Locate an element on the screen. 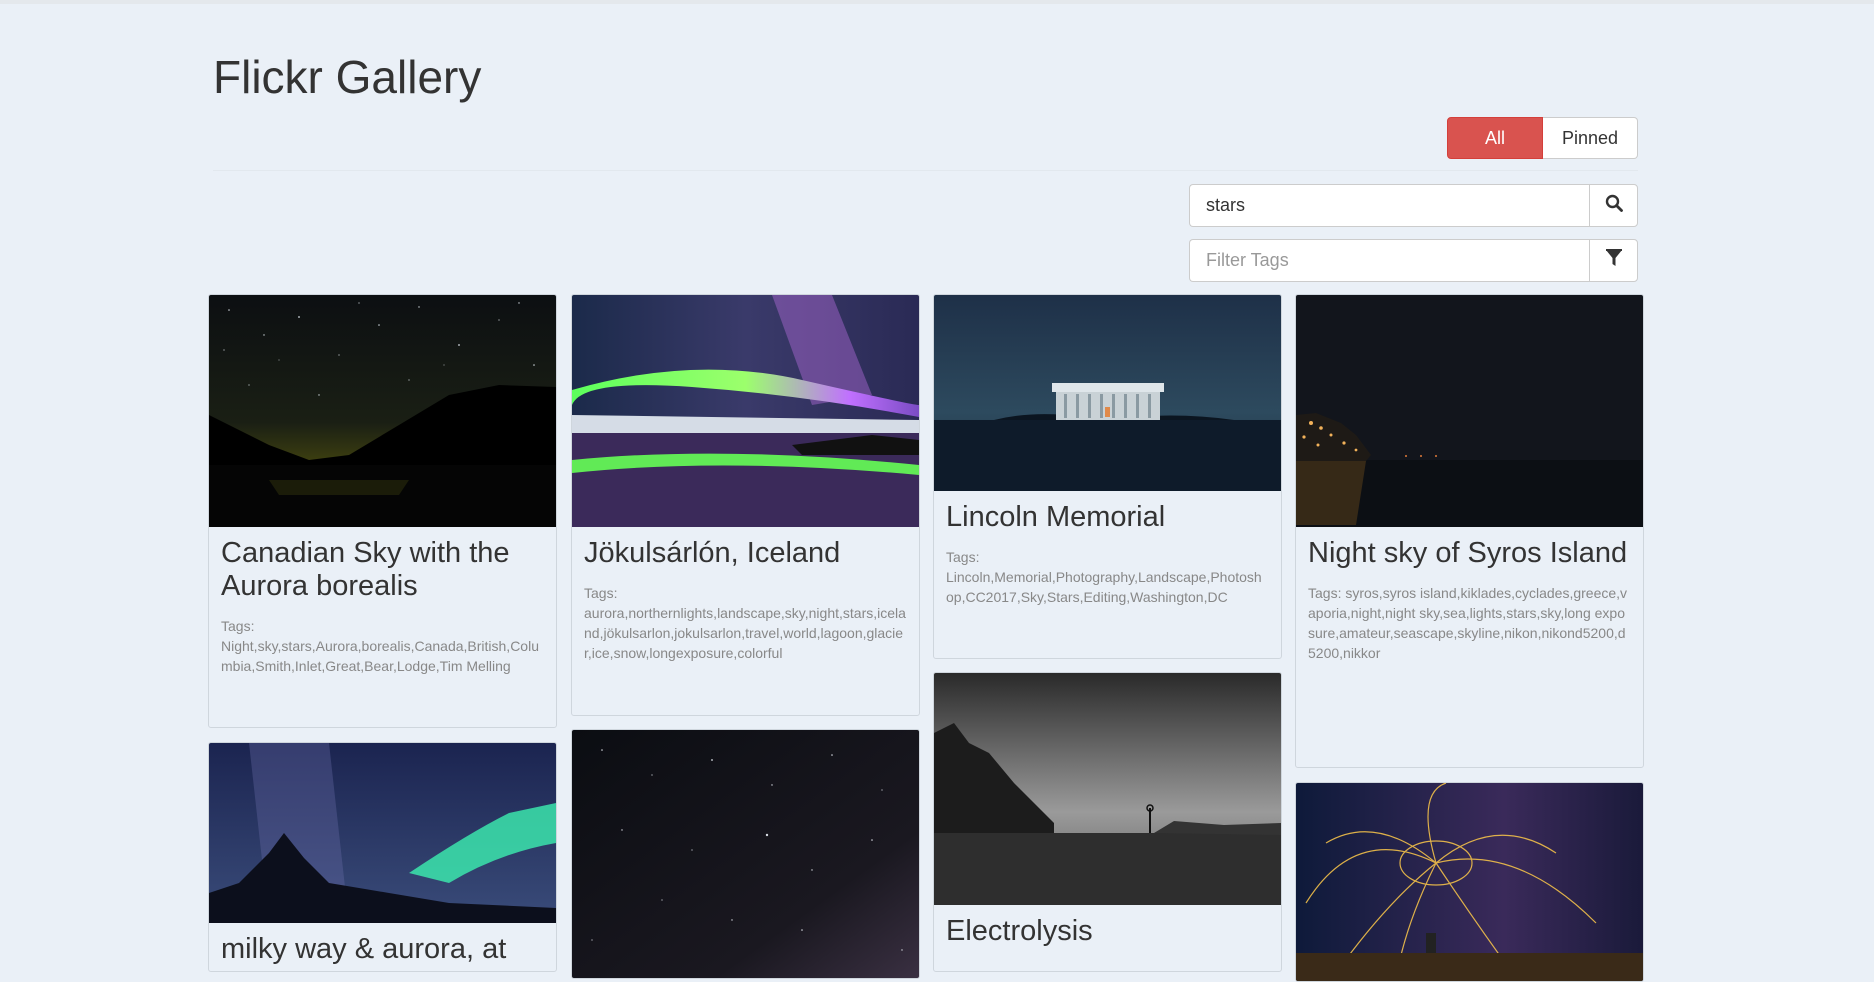  search-icon is located at coordinates (1614, 205).